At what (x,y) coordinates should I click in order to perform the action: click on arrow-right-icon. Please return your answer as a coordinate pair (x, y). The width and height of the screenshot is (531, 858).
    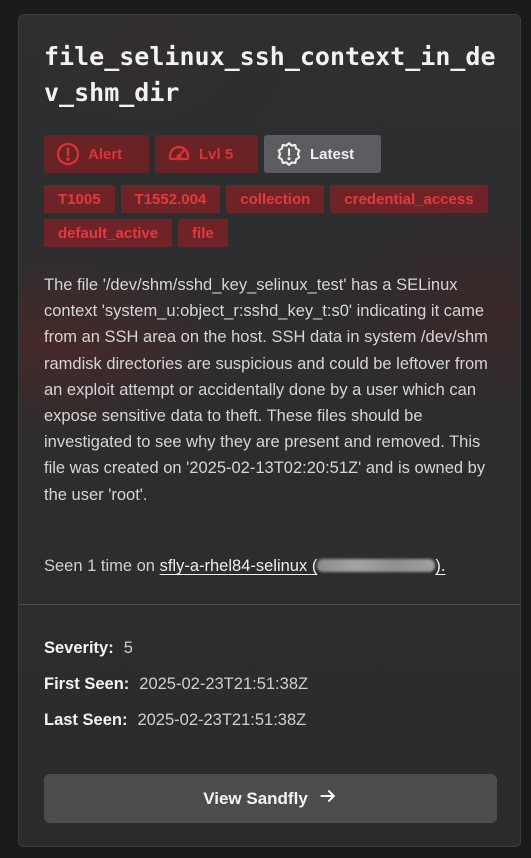
    Looking at the image, I should click on (328, 798).